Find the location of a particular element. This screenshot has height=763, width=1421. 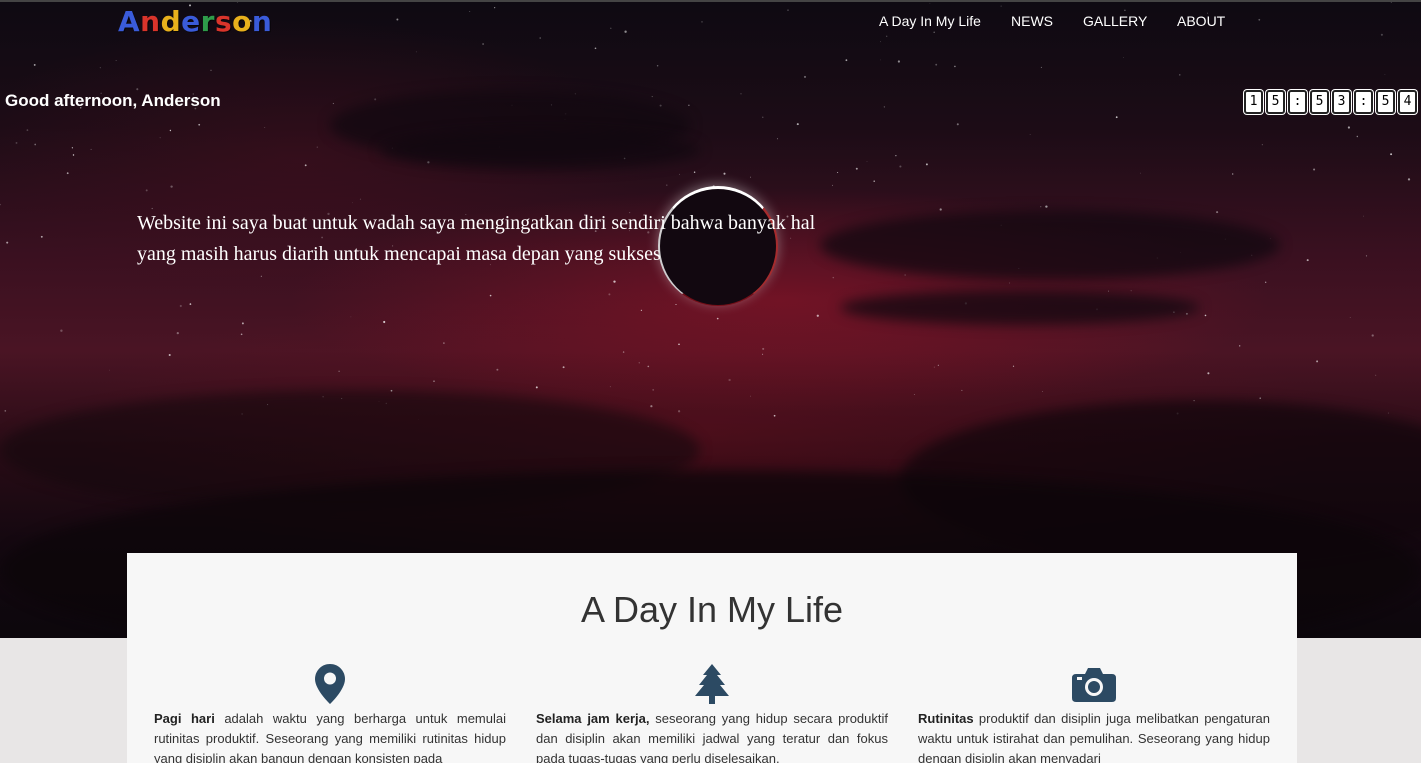

nav-item-gallery: GALLERY is located at coordinates (1115, 21).